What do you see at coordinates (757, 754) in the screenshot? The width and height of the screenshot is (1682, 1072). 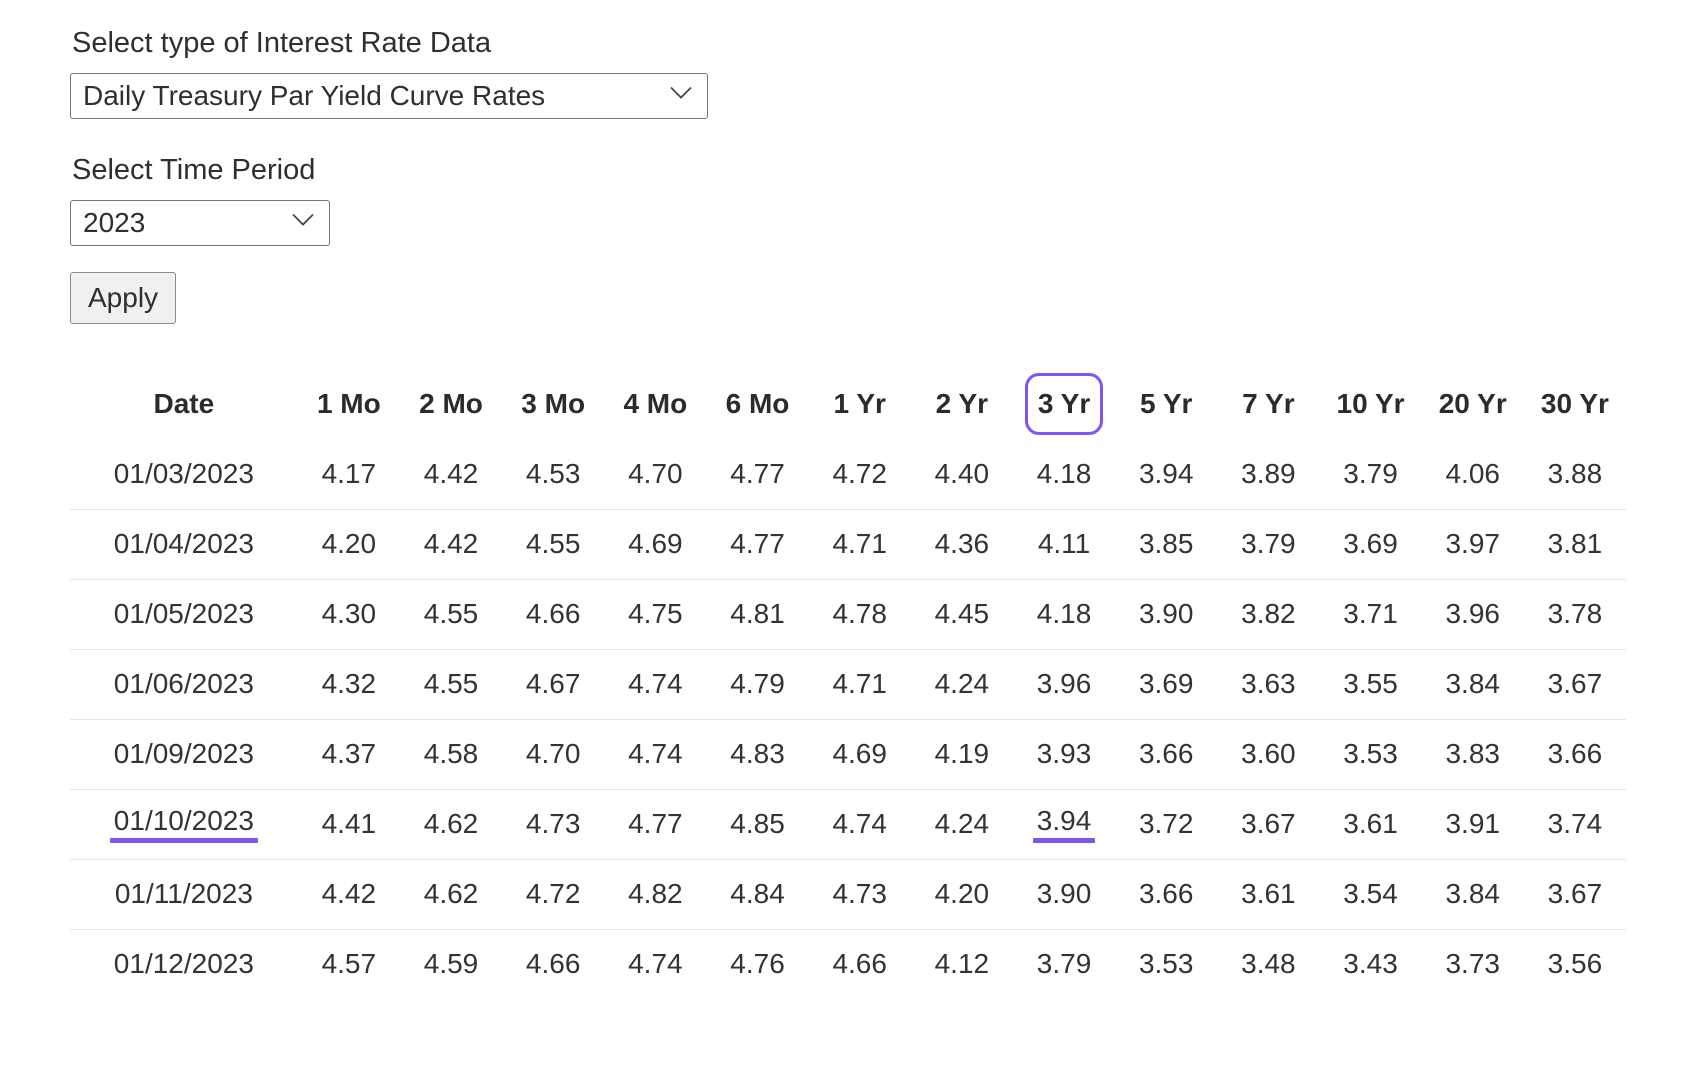 I see `cell-rate: 4.83` at bounding box center [757, 754].